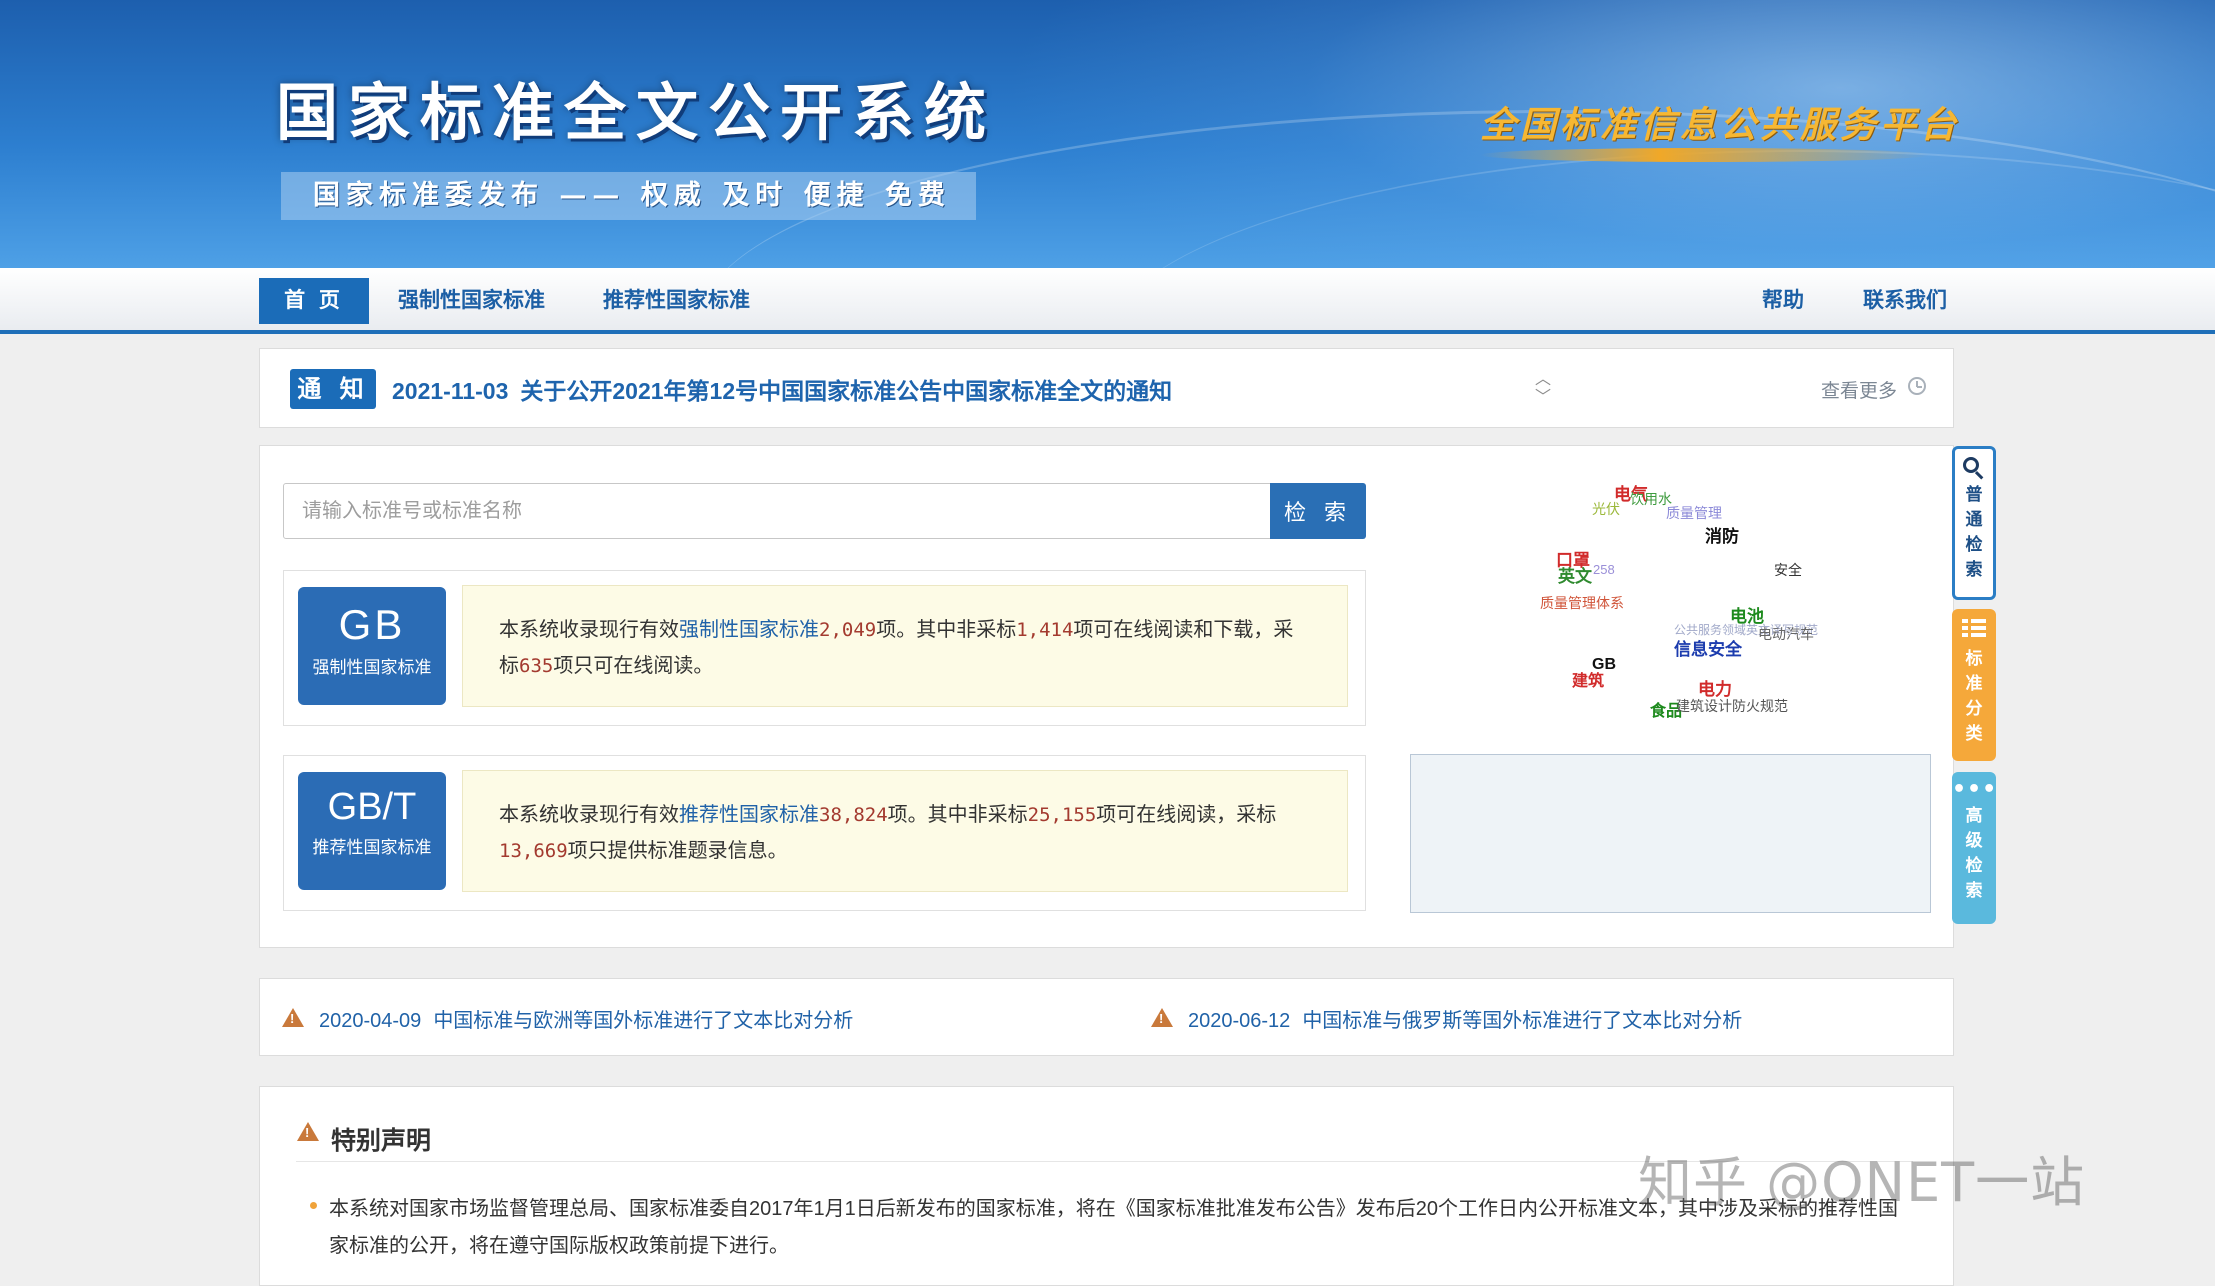 The width and height of the screenshot is (2215, 1286). I want to click on tag-cloud-item: 消防, so click(1722, 534).